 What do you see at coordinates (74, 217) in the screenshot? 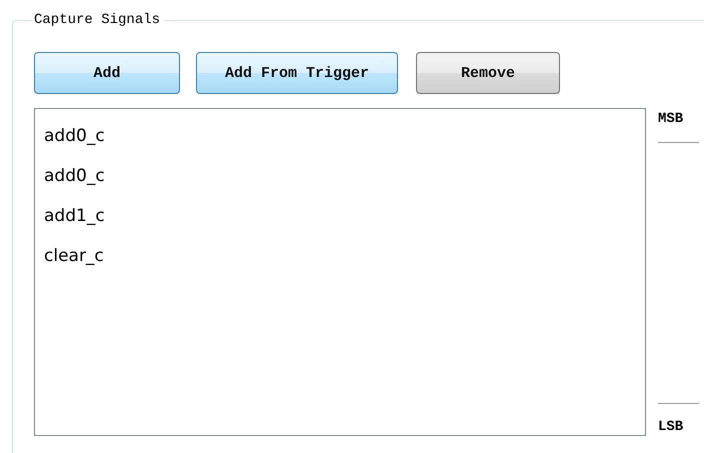
I see `signal-item: add1_c` at bounding box center [74, 217].